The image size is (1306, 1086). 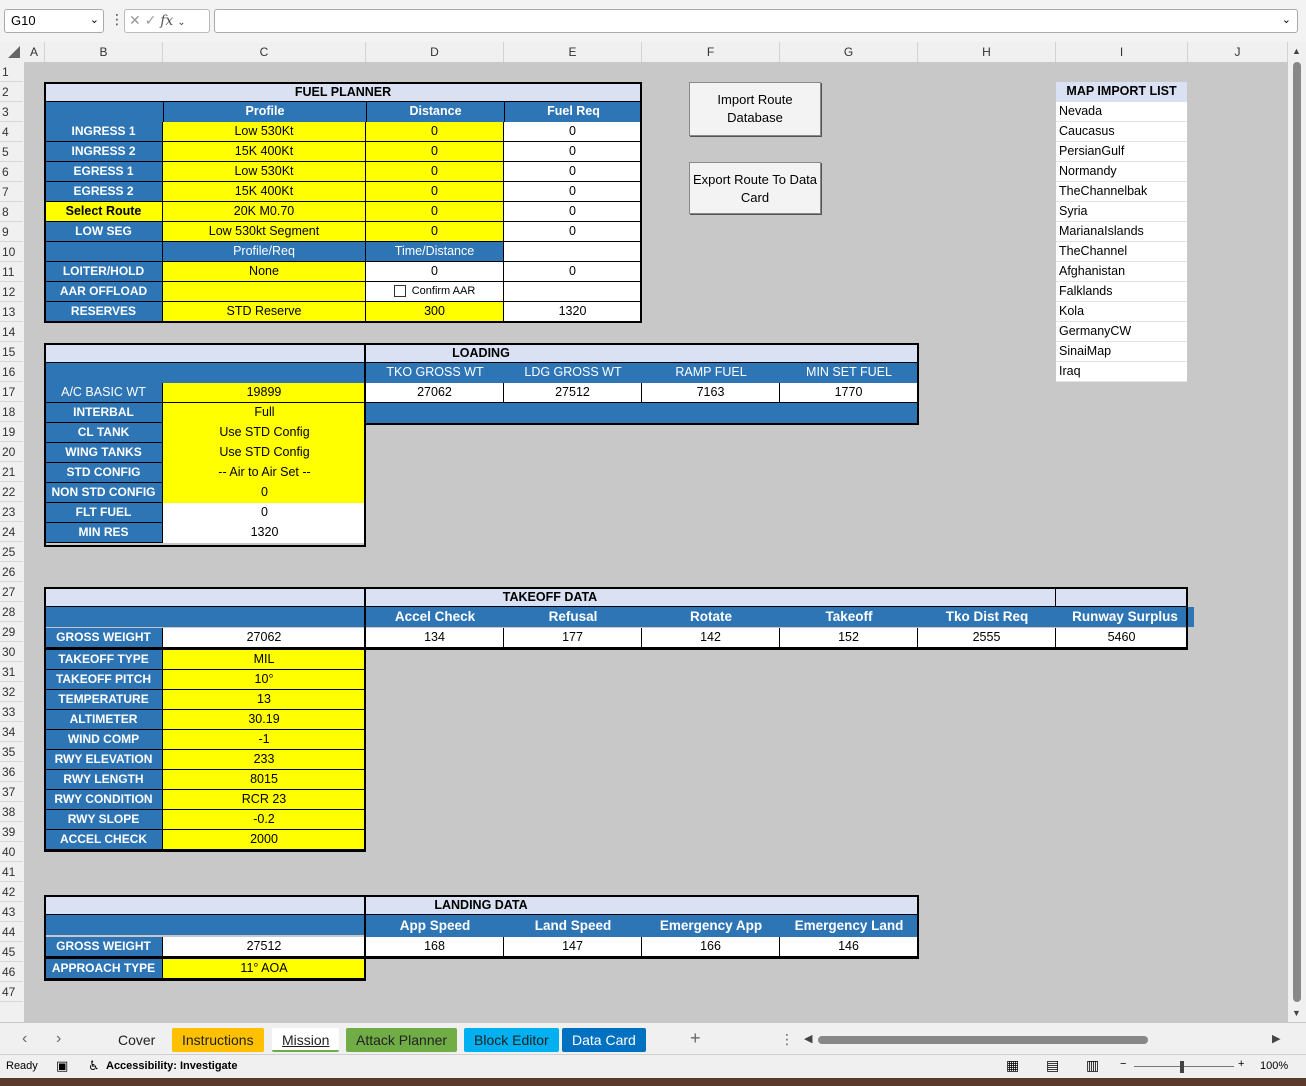 I want to click on row-header: 2, so click(x=11, y=92).